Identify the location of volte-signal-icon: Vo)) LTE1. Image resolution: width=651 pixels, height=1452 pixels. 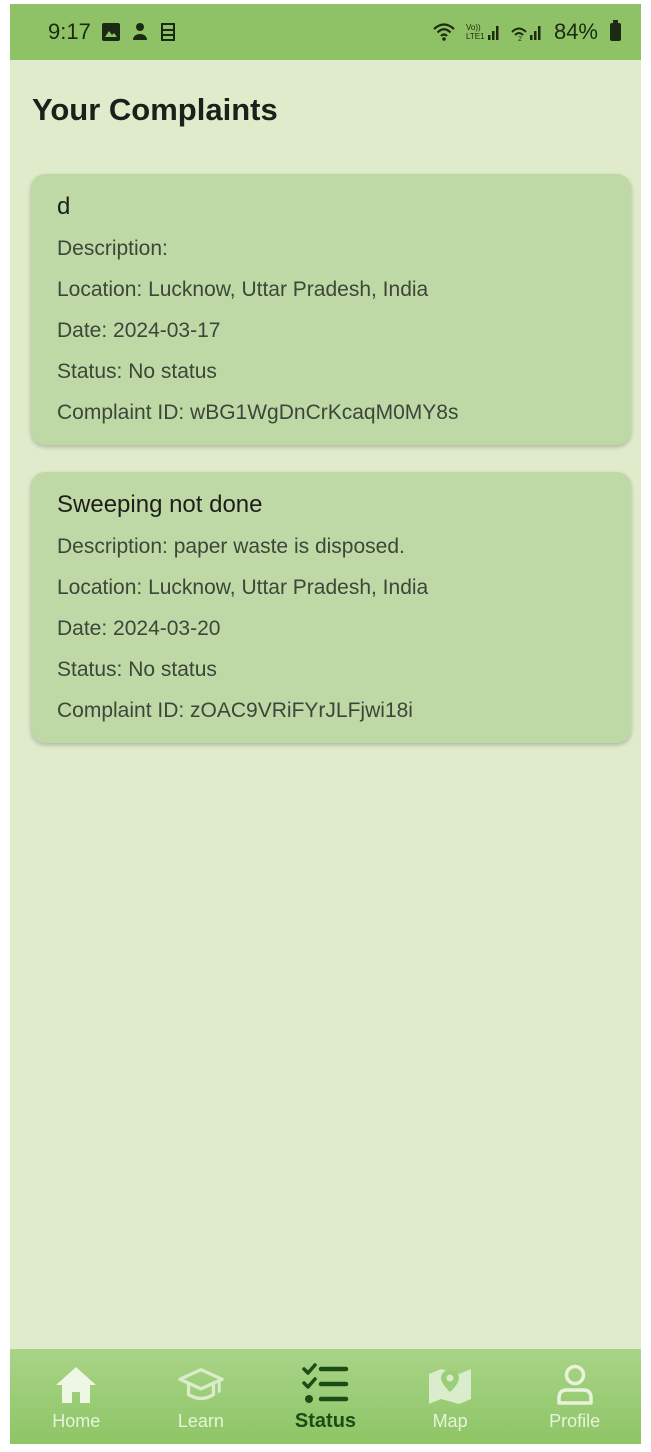
(483, 32).